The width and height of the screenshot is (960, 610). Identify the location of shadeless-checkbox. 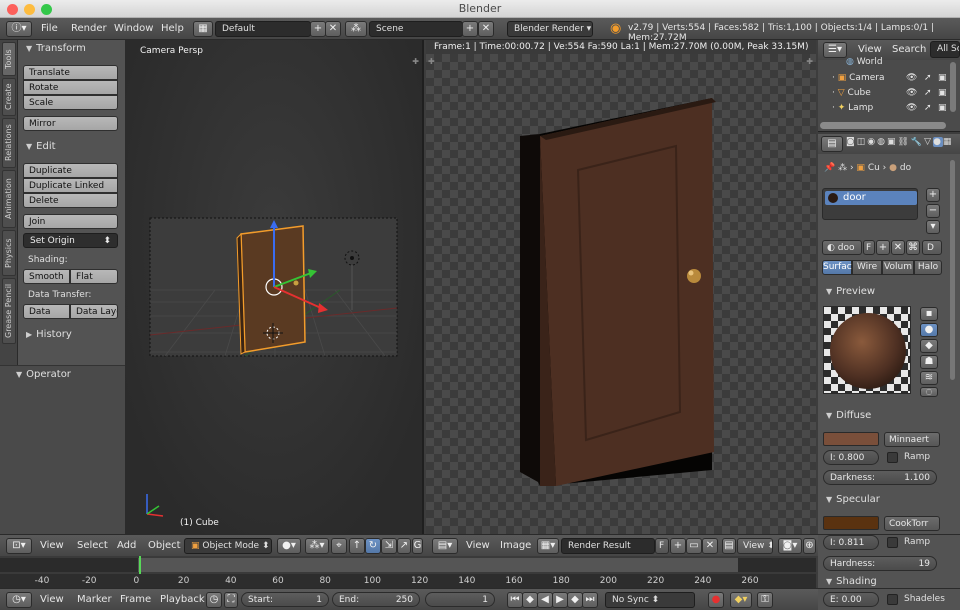
(892, 599).